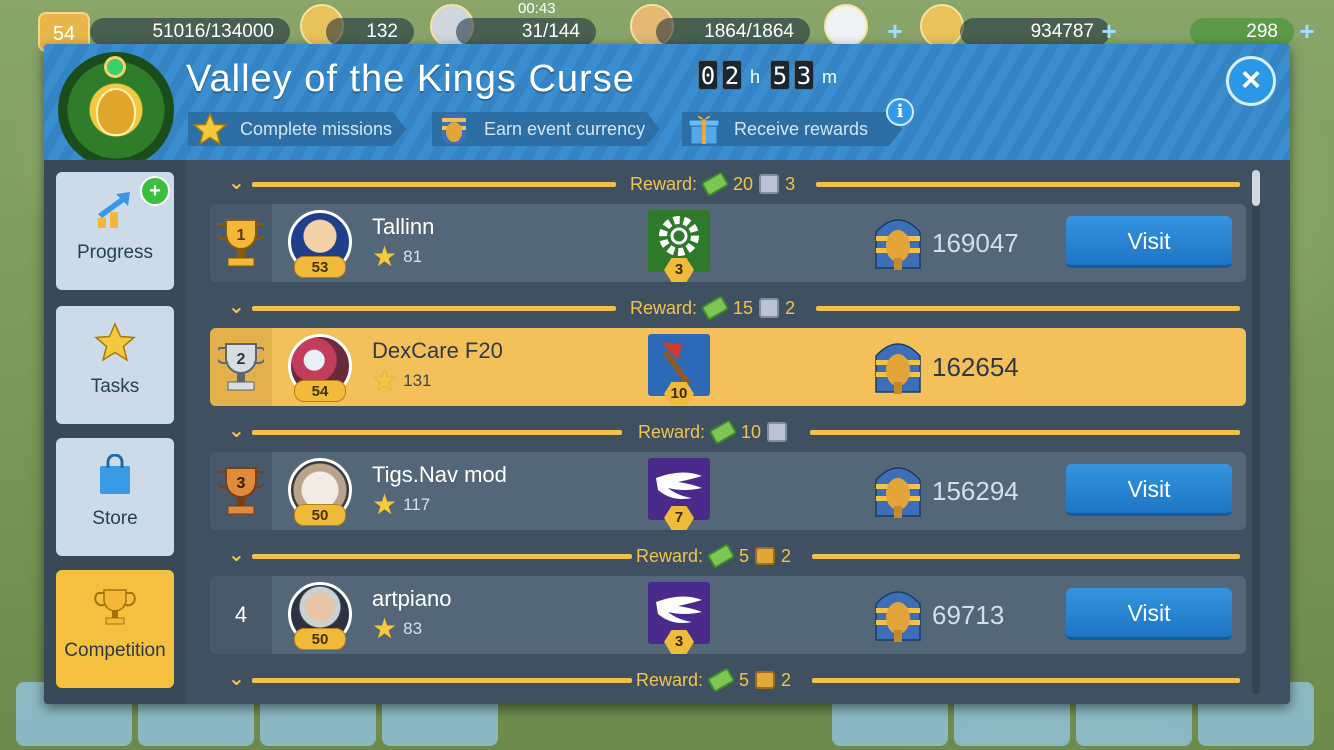  I want to click on gold-trophy-icon: 1, so click(241, 243).